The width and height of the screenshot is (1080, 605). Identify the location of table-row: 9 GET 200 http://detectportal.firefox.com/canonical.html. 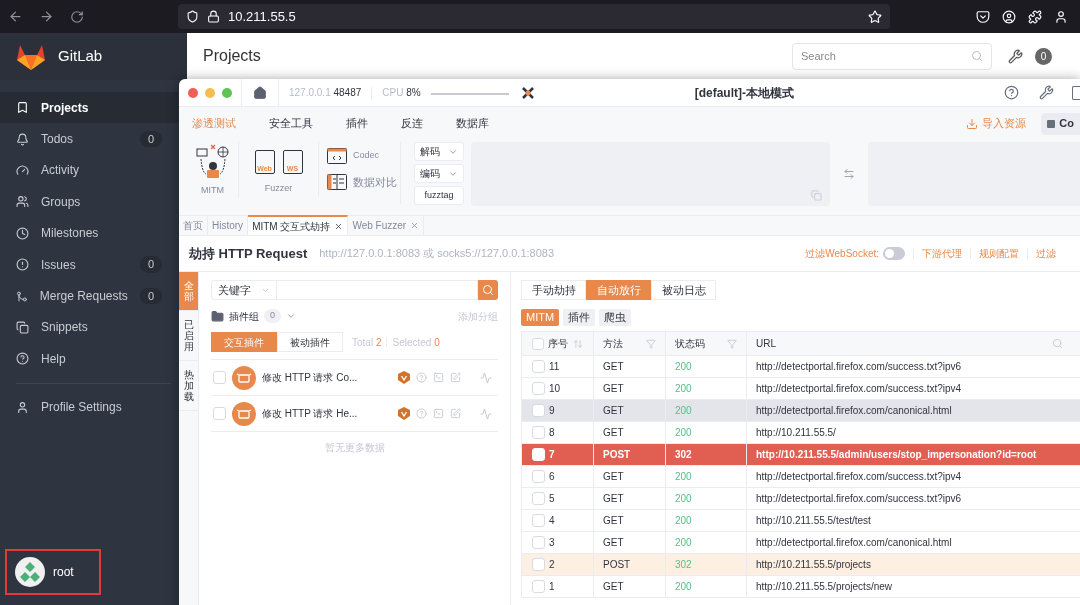
(801, 411).